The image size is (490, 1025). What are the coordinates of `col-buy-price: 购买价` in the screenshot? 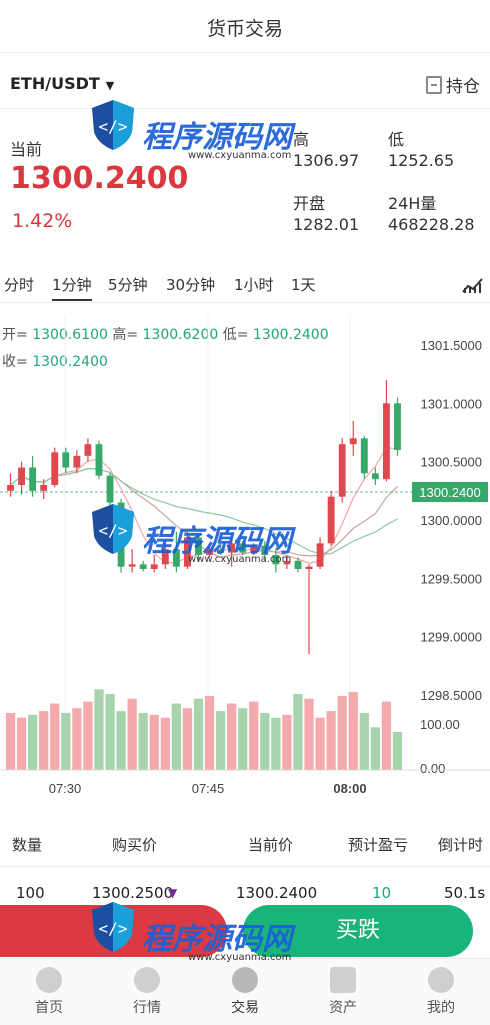 It's located at (135, 845).